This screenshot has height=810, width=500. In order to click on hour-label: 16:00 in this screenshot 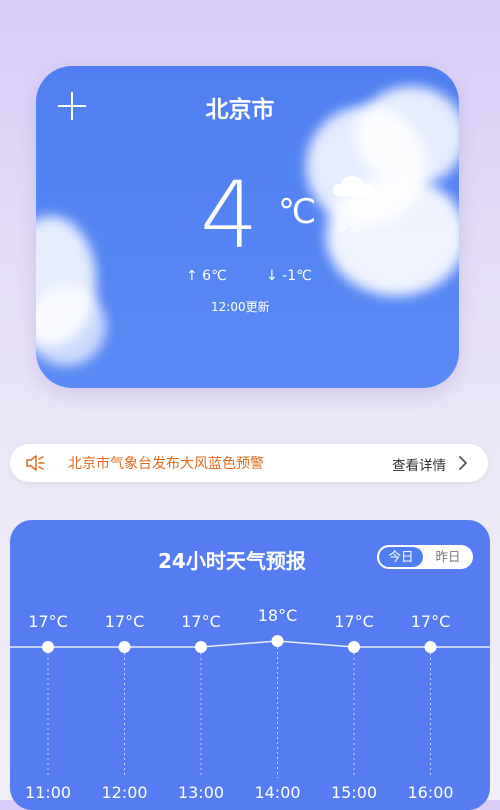, I will do `click(430, 792)`.